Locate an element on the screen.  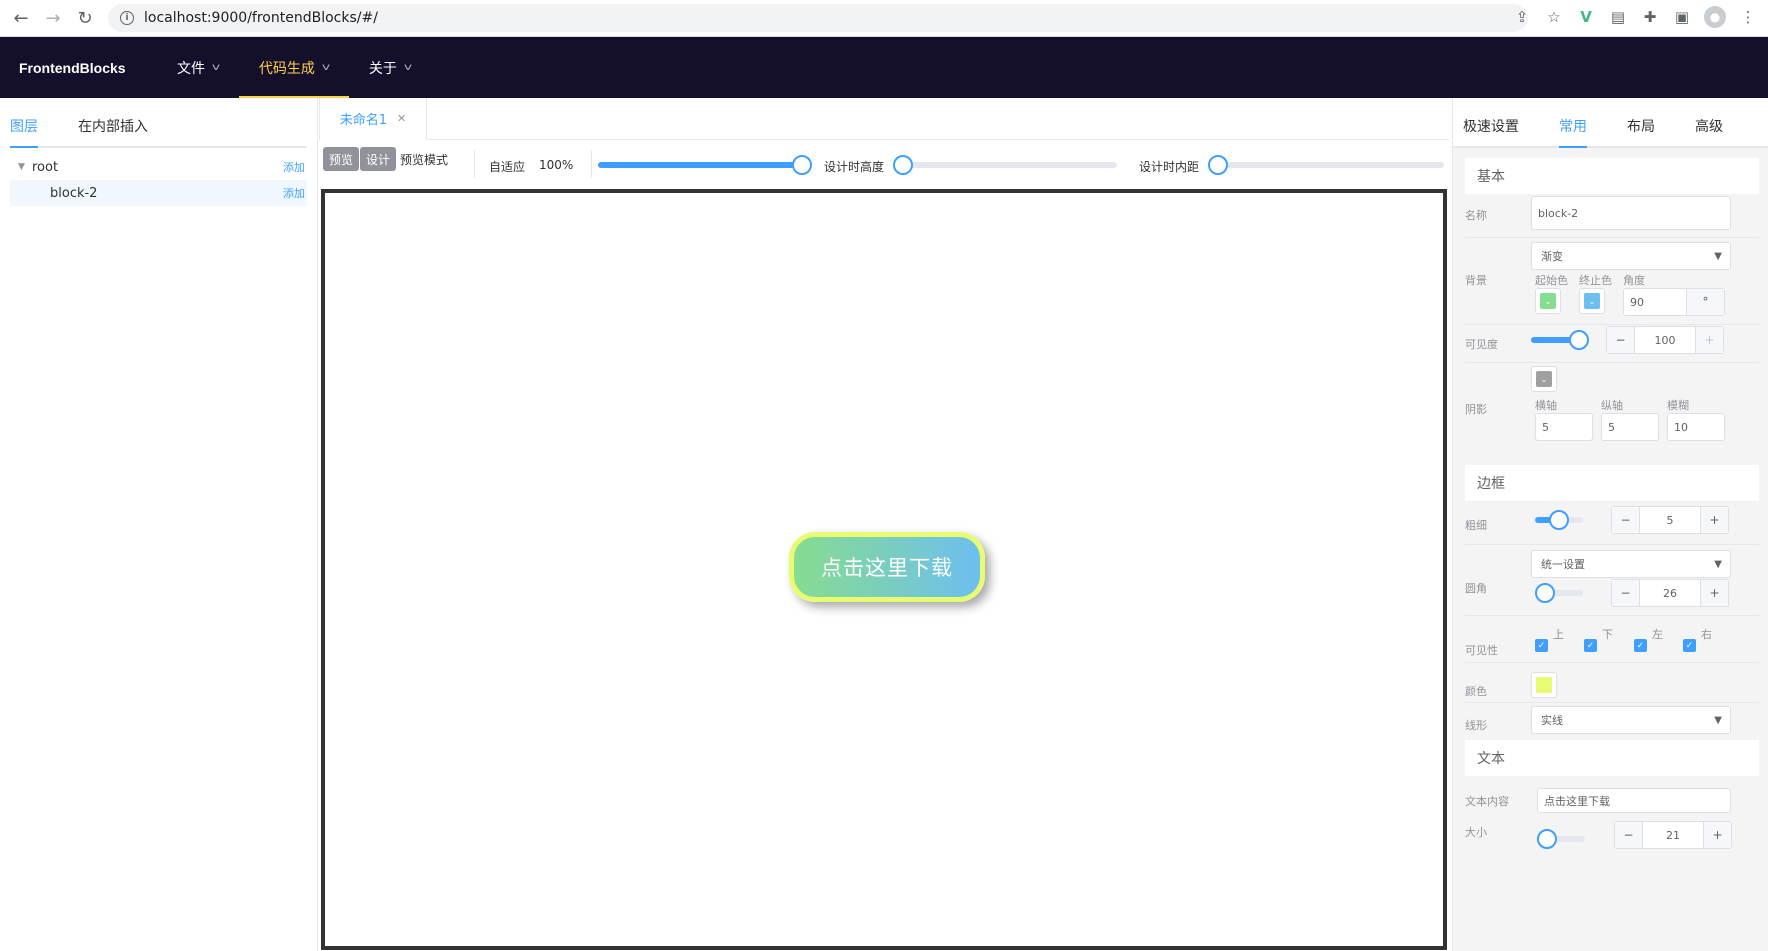
radius-slider-handle is located at coordinates (1545, 593).